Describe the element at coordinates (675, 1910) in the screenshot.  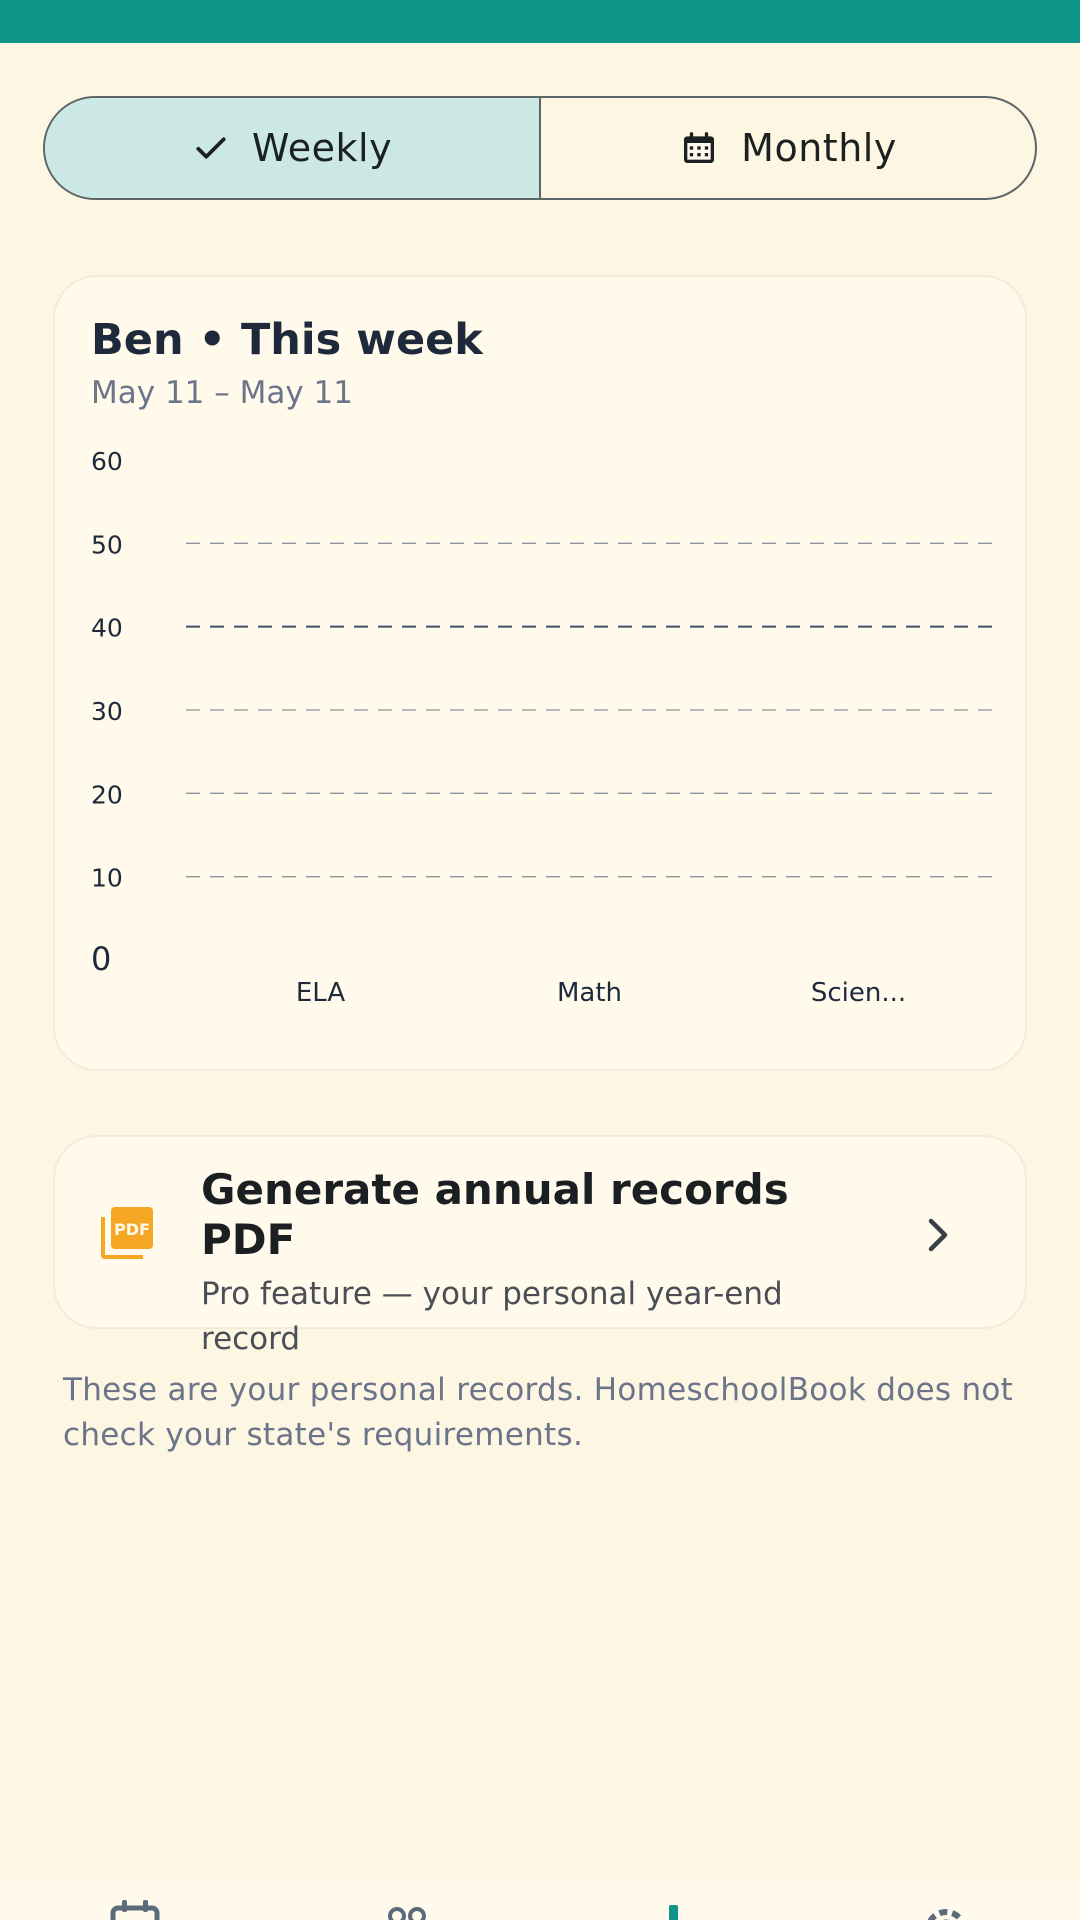
I see `bar-chart-icon` at that location.